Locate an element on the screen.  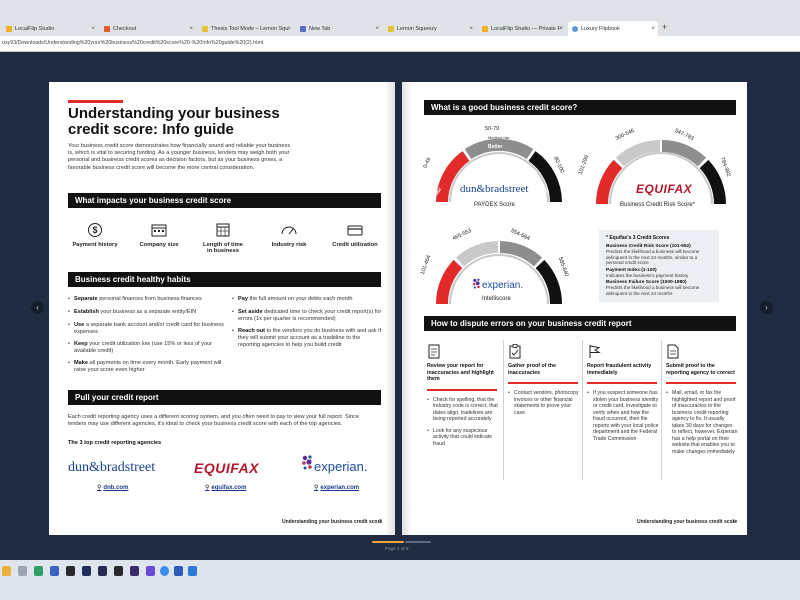
title-line-1: Understanding your business is located at coordinates (174, 113).